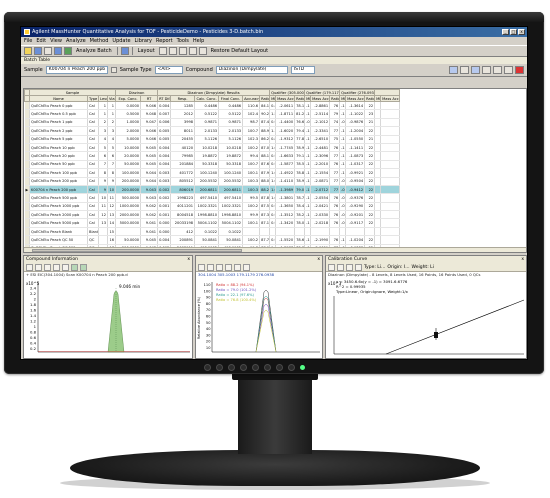 The image size is (550, 498). Describe the element at coordinates (146, 51) in the screenshot. I see `layout-button: Layout` at that location.